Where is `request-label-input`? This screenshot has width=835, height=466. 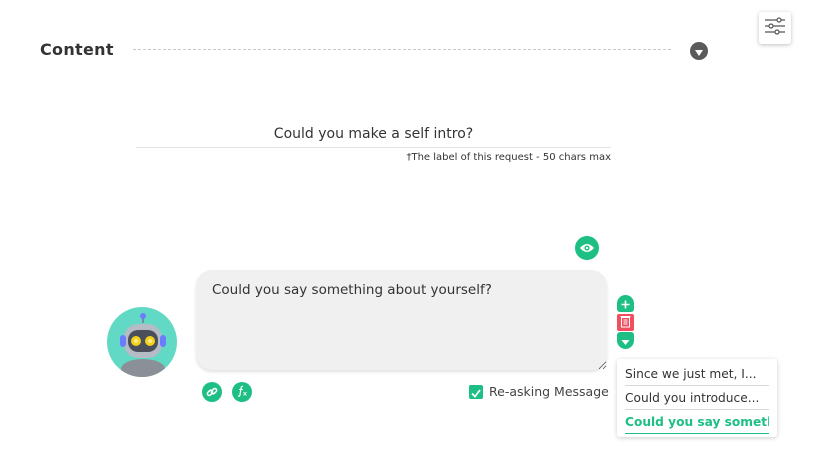 request-label-input is located at coordinates (373, 134).